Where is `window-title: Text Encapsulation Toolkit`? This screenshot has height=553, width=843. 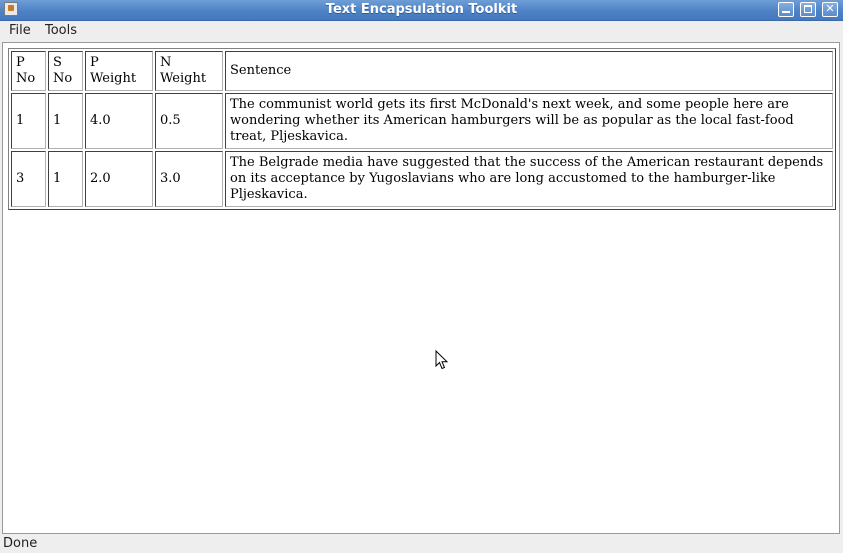
window-title: Text Encapsulation Toolkit is located at coordinates (421, 9).